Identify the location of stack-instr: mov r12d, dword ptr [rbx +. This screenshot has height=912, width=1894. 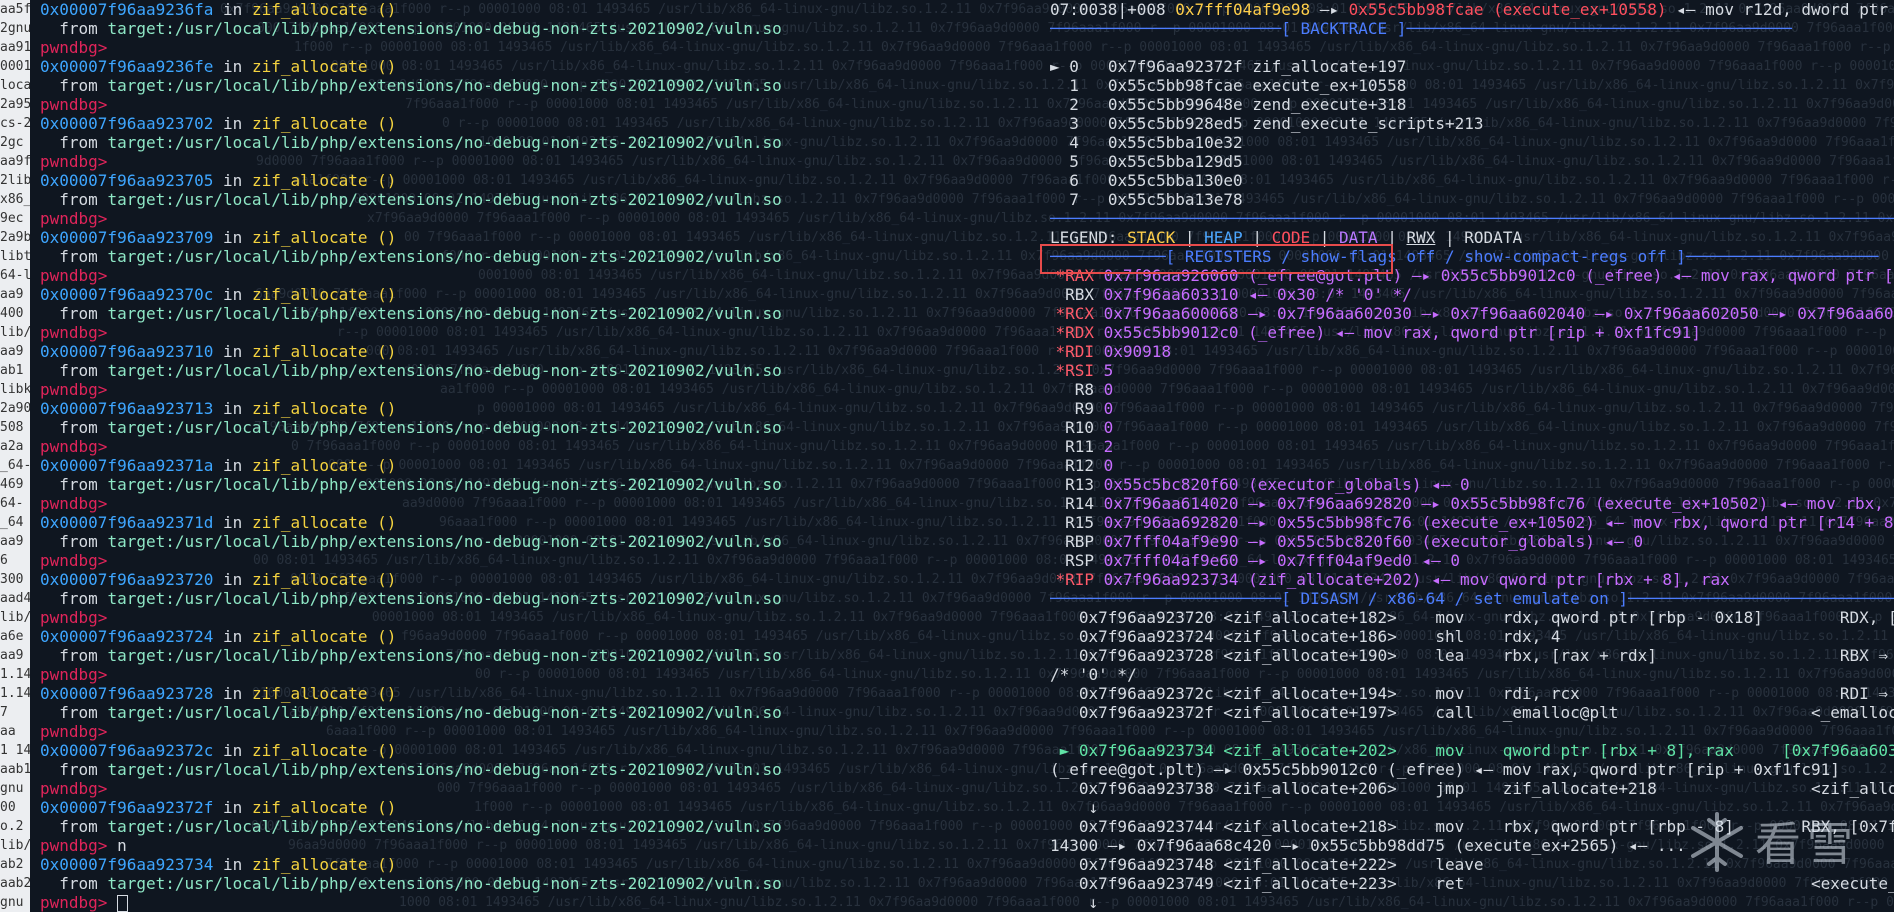
(1797, 9).